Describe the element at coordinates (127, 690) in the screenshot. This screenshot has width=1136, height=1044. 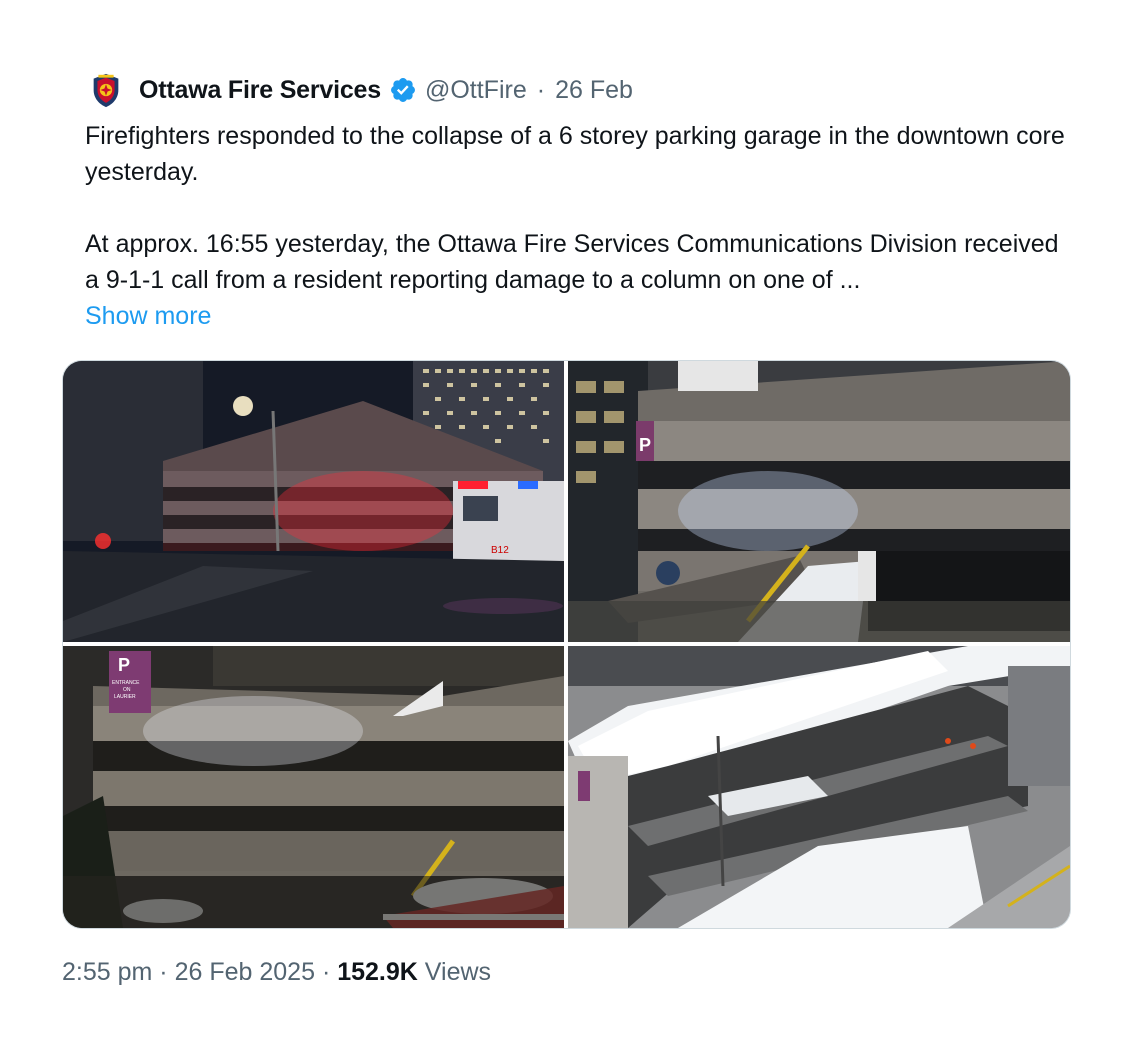
I see `entrance-sign-line-2: ON` at that location.